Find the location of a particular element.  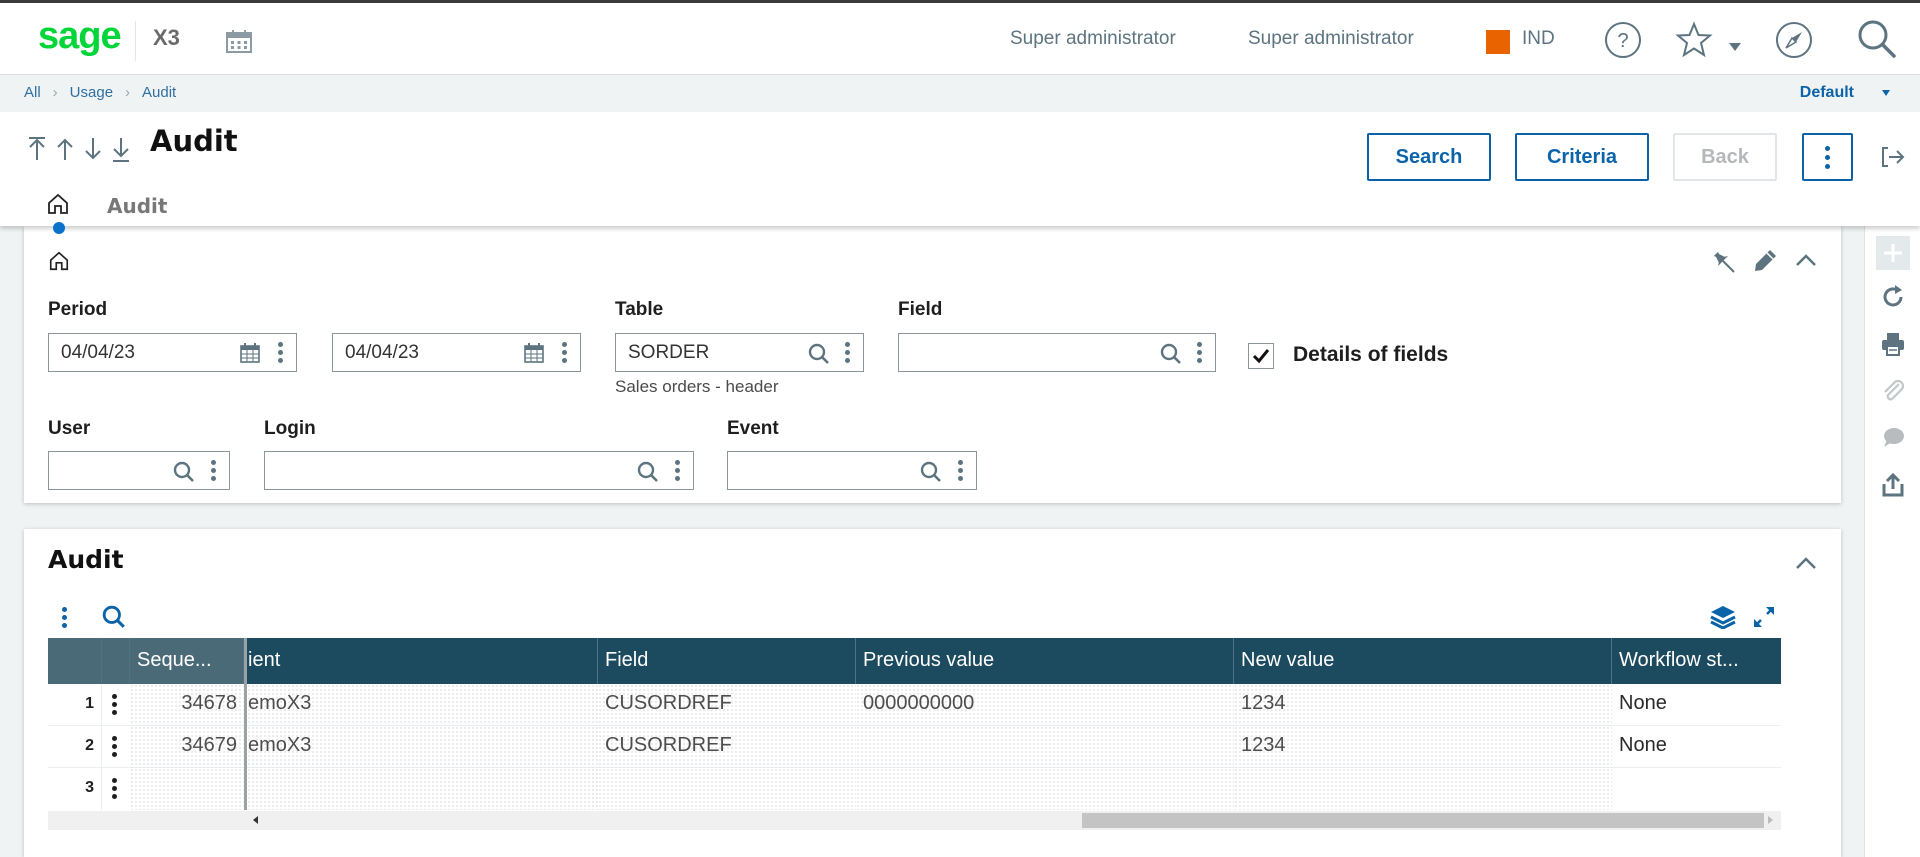

folder-name: IND is located at coordinates (1538, 39).